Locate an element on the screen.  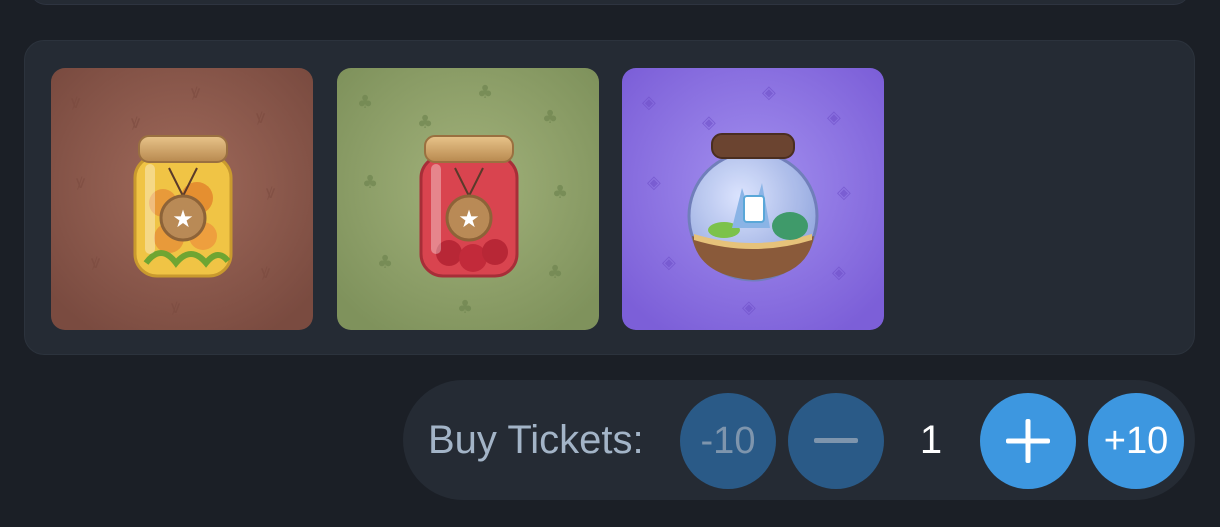
prize-tile-cherry-jar: ♣ ♣ ♣ ♣ ♣ ♣ ♣ ♣ ♣ ★ is located at coordinates (468, 199).